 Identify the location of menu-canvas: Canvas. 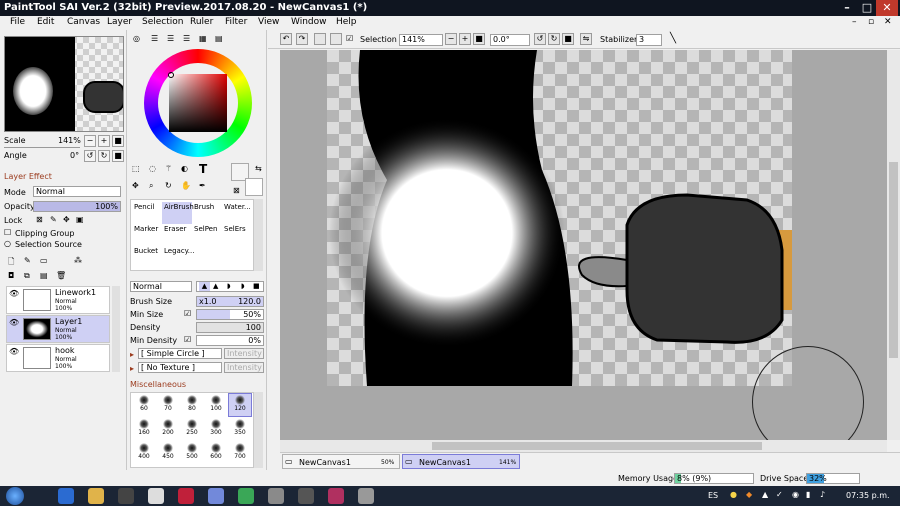
(83, 22).